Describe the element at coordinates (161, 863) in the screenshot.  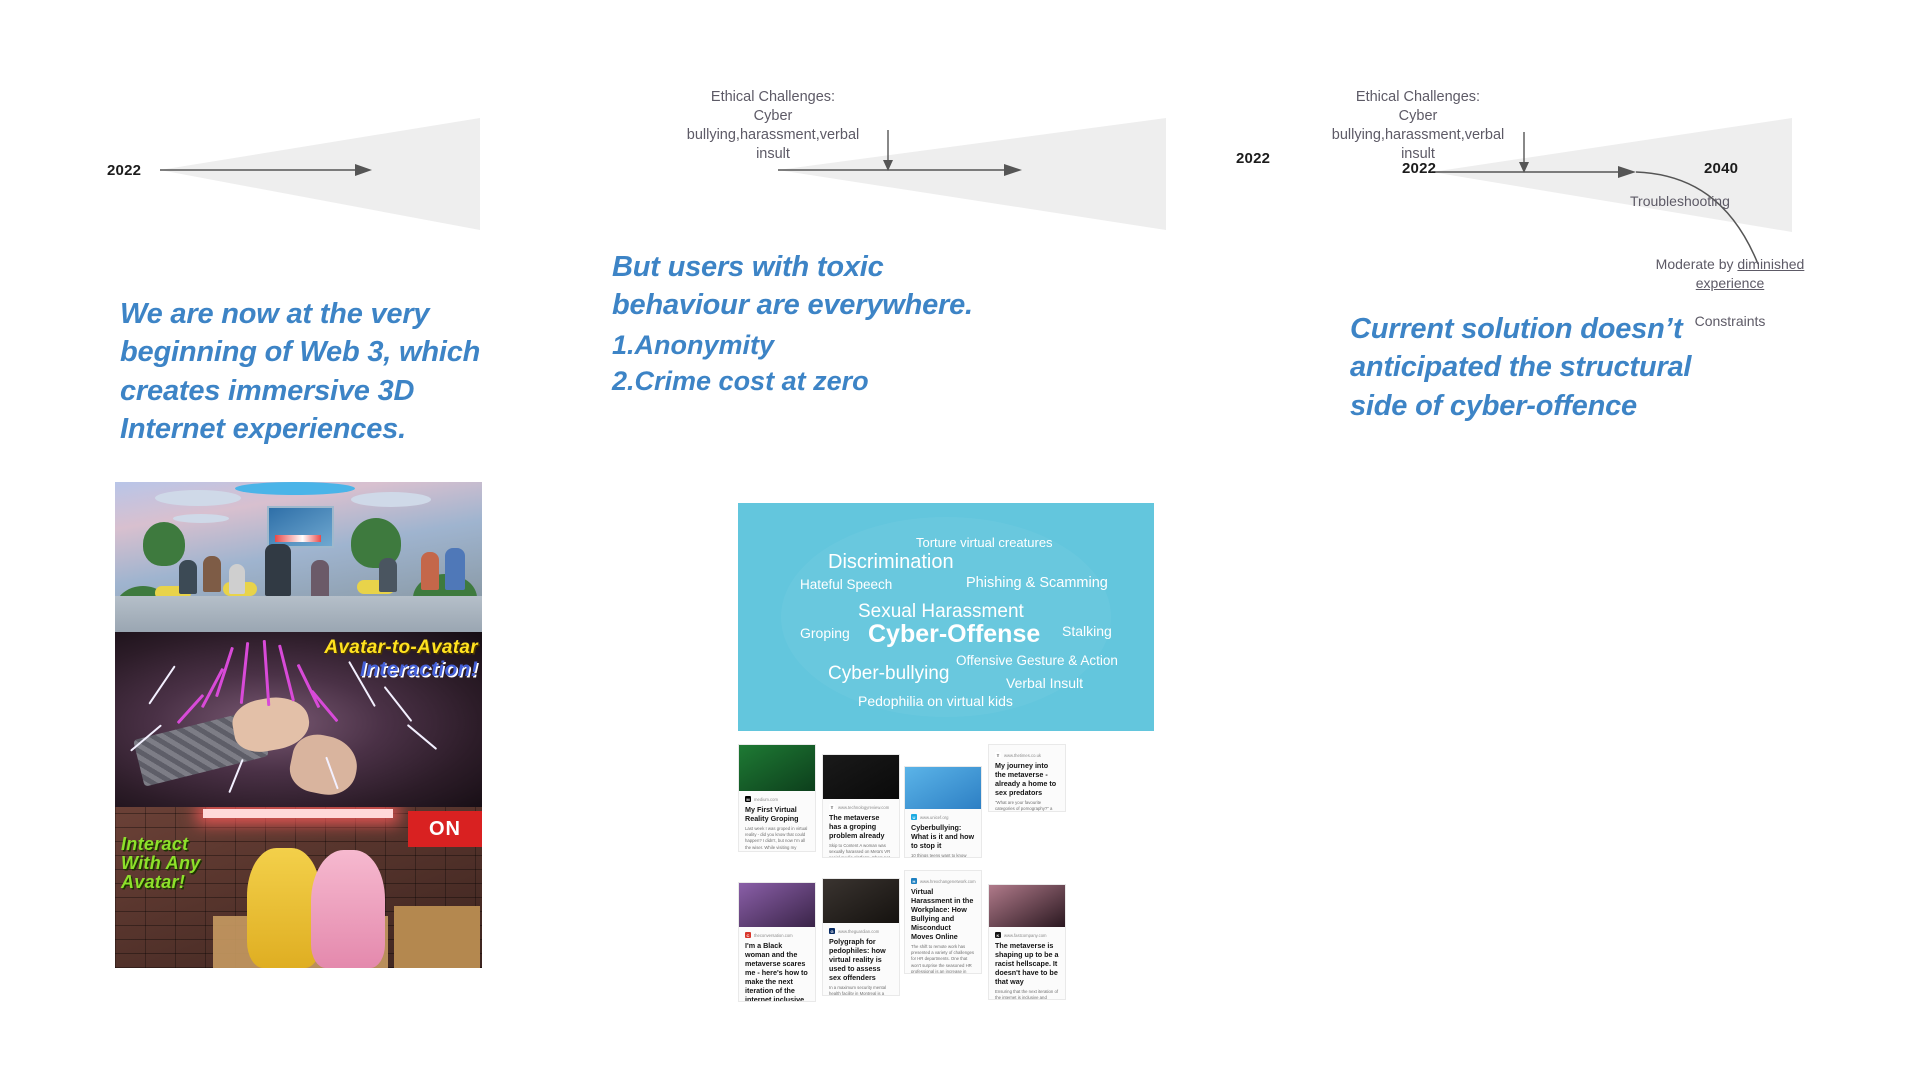
I see `collage-label-interact-any-avatar: Interact With Any Avatar!` at that location.